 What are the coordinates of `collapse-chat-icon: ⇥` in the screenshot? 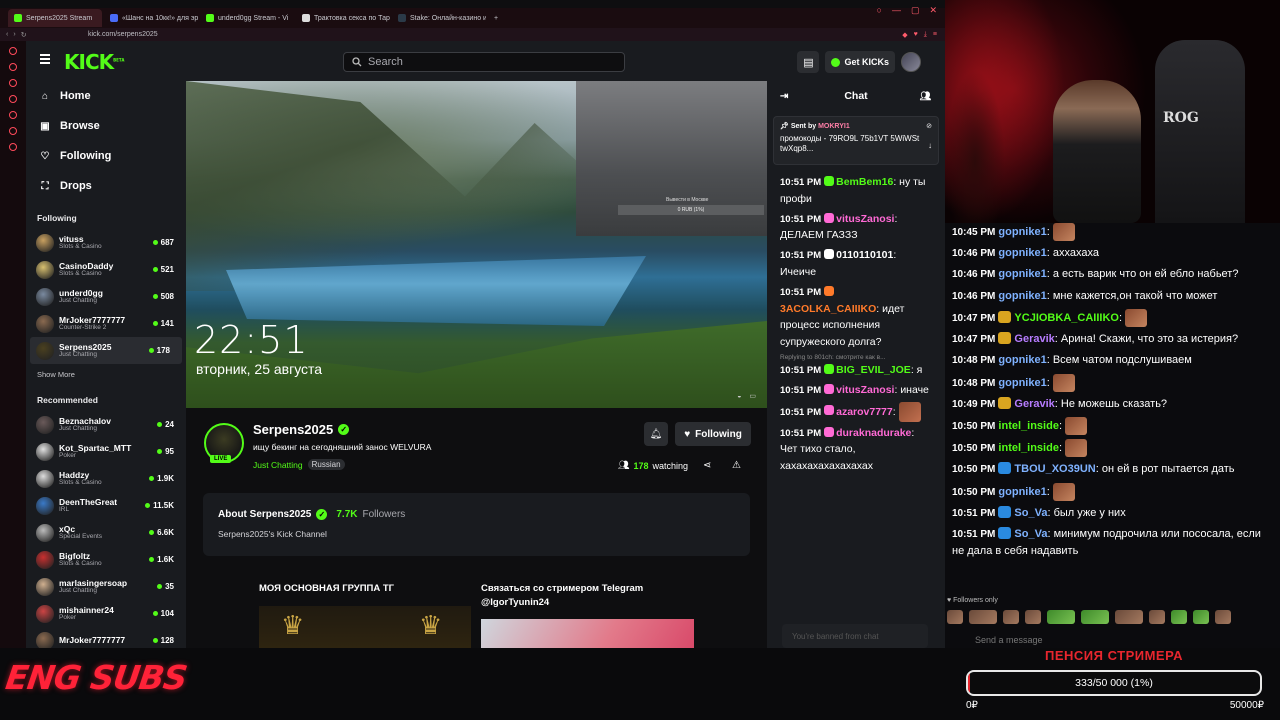 It's located at (784, 96).